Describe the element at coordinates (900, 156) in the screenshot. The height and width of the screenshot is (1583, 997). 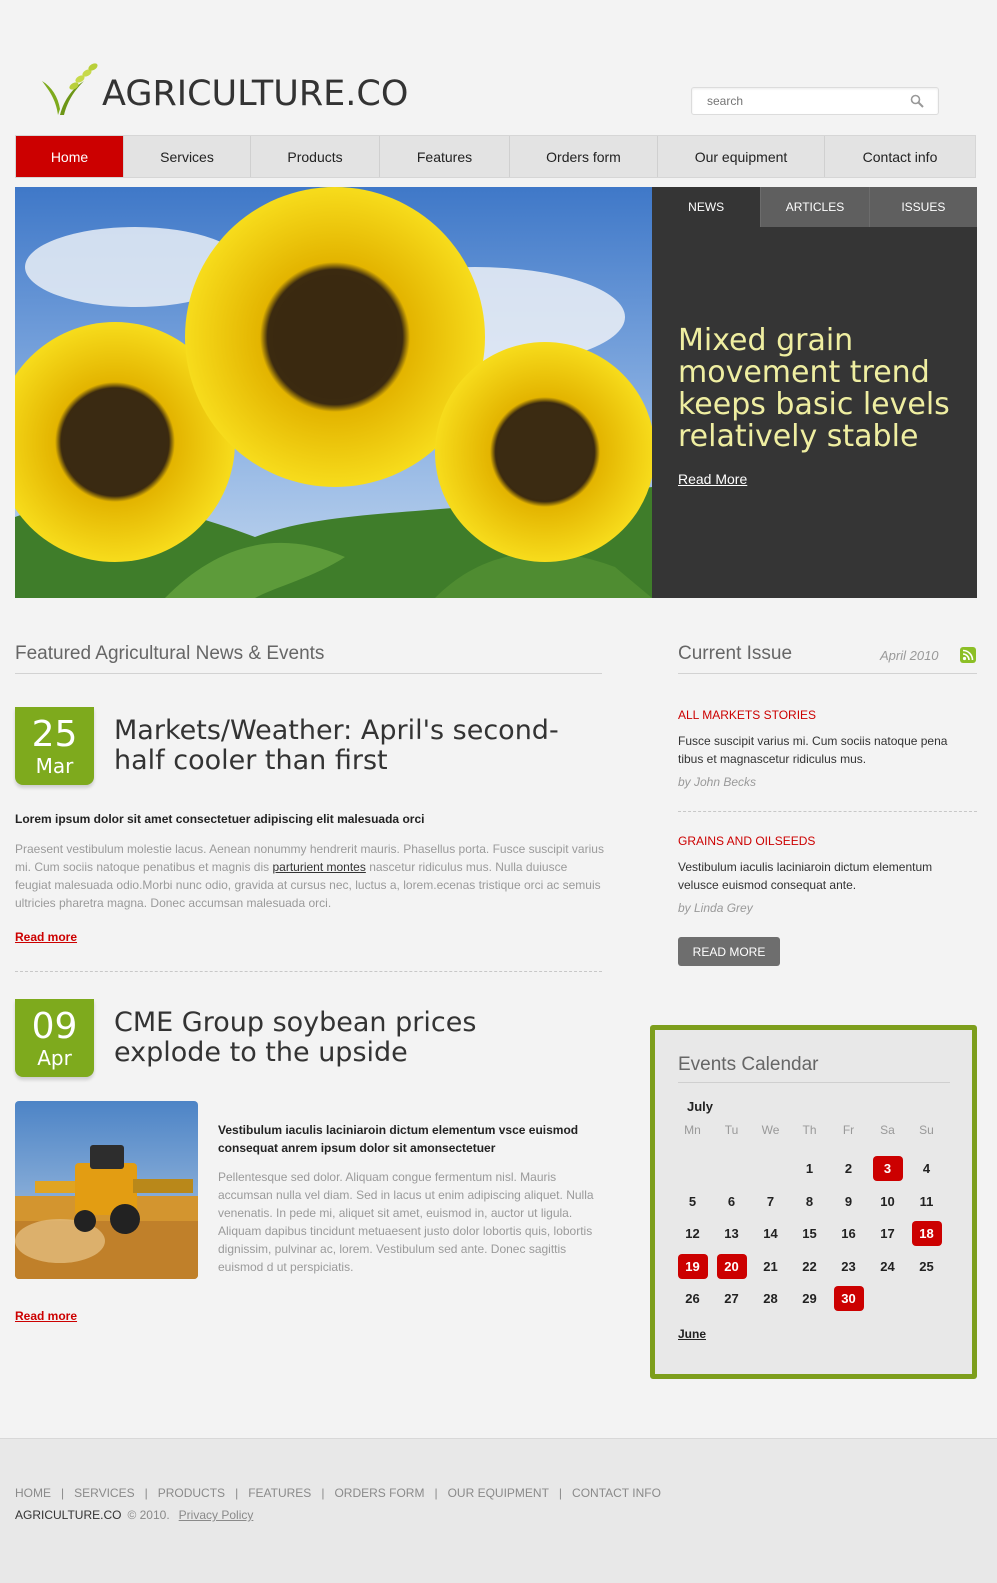
I see `nav-contact-info: Contact info` at that location.